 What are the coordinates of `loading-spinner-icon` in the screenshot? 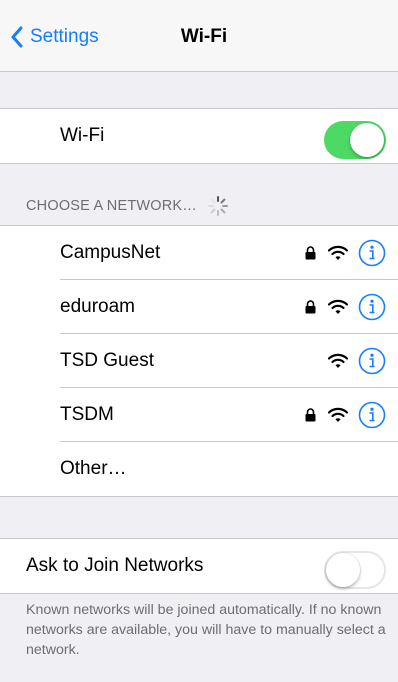 It's located at (217, 206).